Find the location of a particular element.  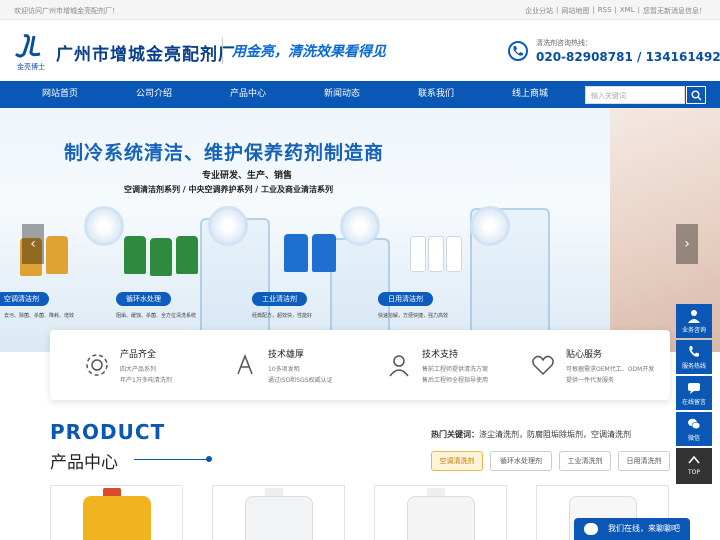

banner-next-button: › is located at coordinates (687, 244).